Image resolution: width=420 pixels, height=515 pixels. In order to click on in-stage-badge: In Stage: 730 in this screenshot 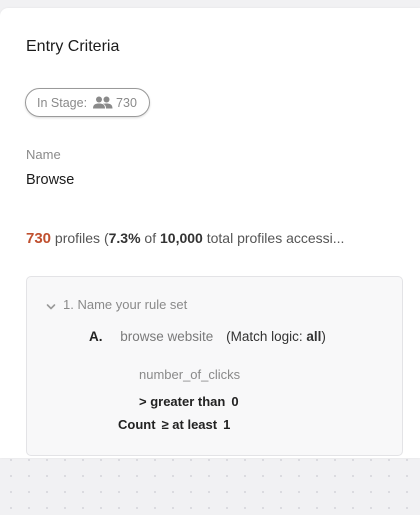, I will do `click(87, 102)`.